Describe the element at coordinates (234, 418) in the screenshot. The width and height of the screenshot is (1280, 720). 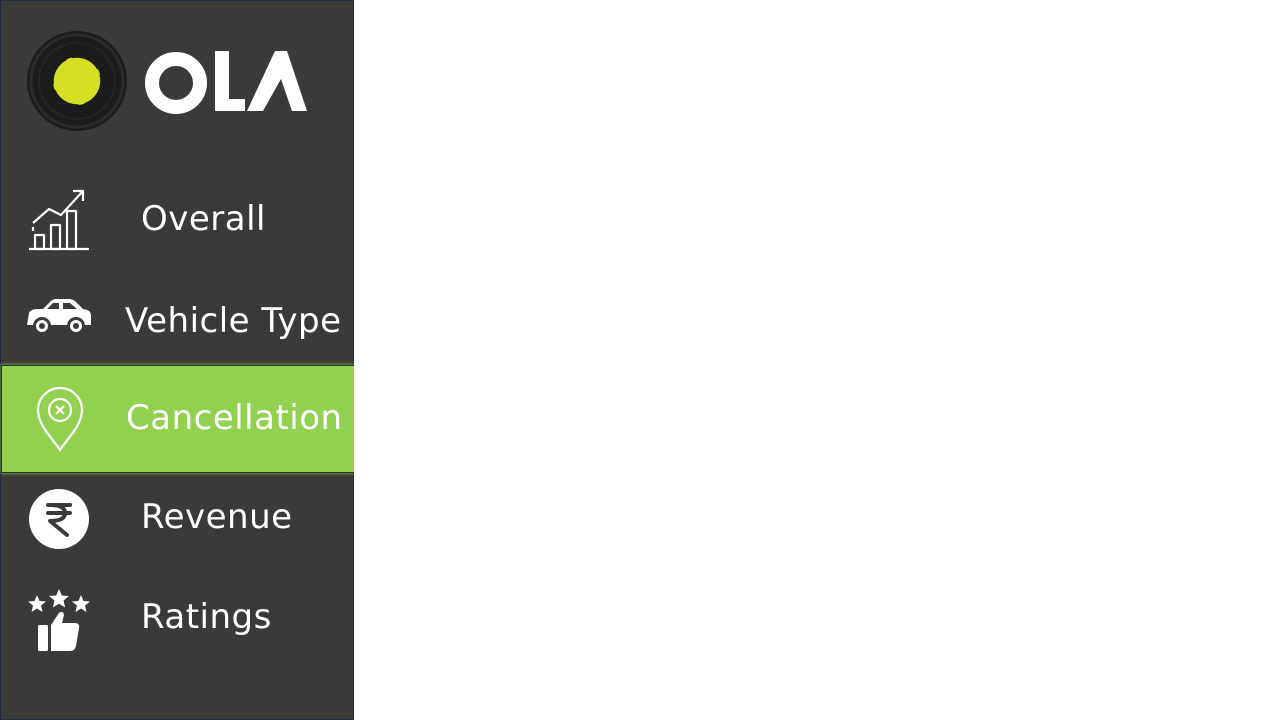
I see `sidebar-item-label: Cancellation` at that location.